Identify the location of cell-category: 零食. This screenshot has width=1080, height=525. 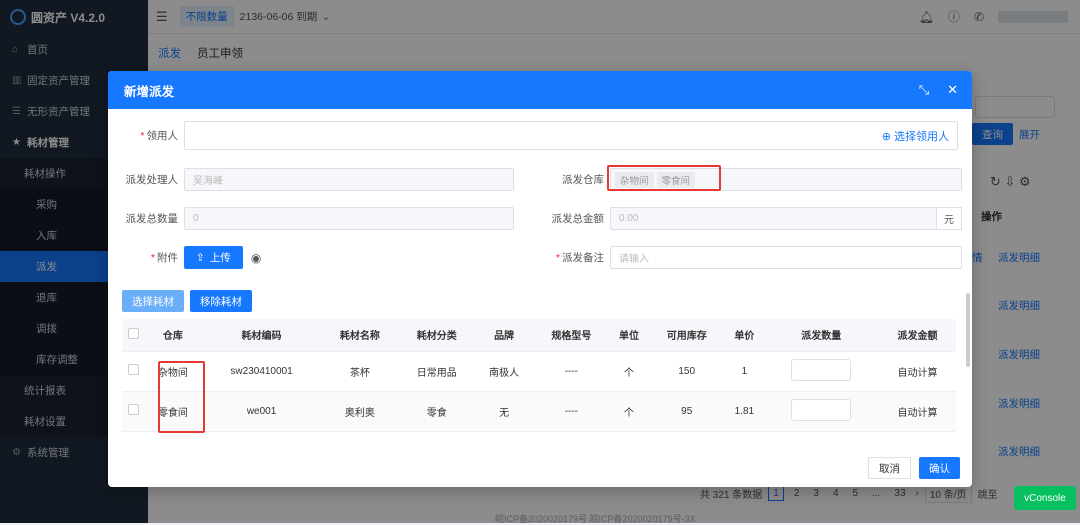
(437, 411).